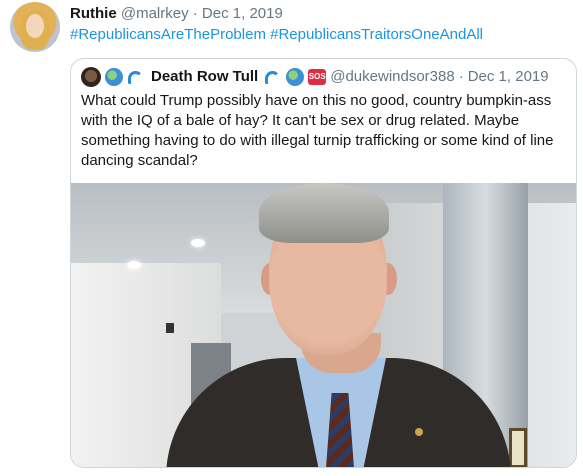 The width and height of the screenshot is (583, 476). Describe the element at coordinates (170, 328) in the screenshot. I see `photo-sign` at that location.